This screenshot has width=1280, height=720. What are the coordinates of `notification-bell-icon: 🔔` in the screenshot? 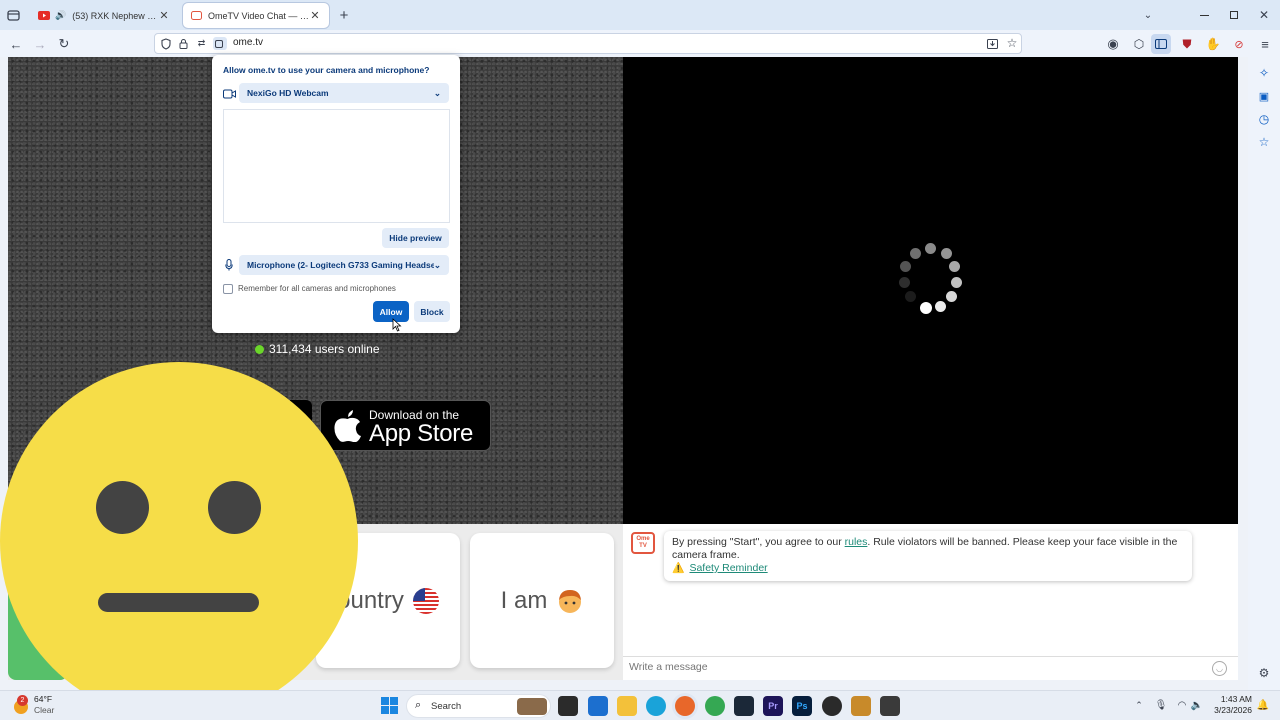 It's located at (1263, 705).